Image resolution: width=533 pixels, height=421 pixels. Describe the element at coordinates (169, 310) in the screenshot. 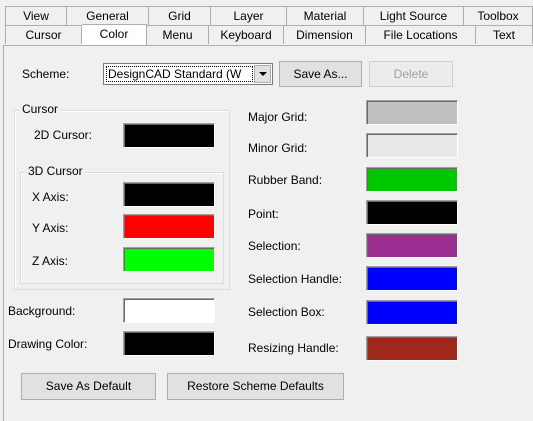

I see `background-color-swatch` at that location.